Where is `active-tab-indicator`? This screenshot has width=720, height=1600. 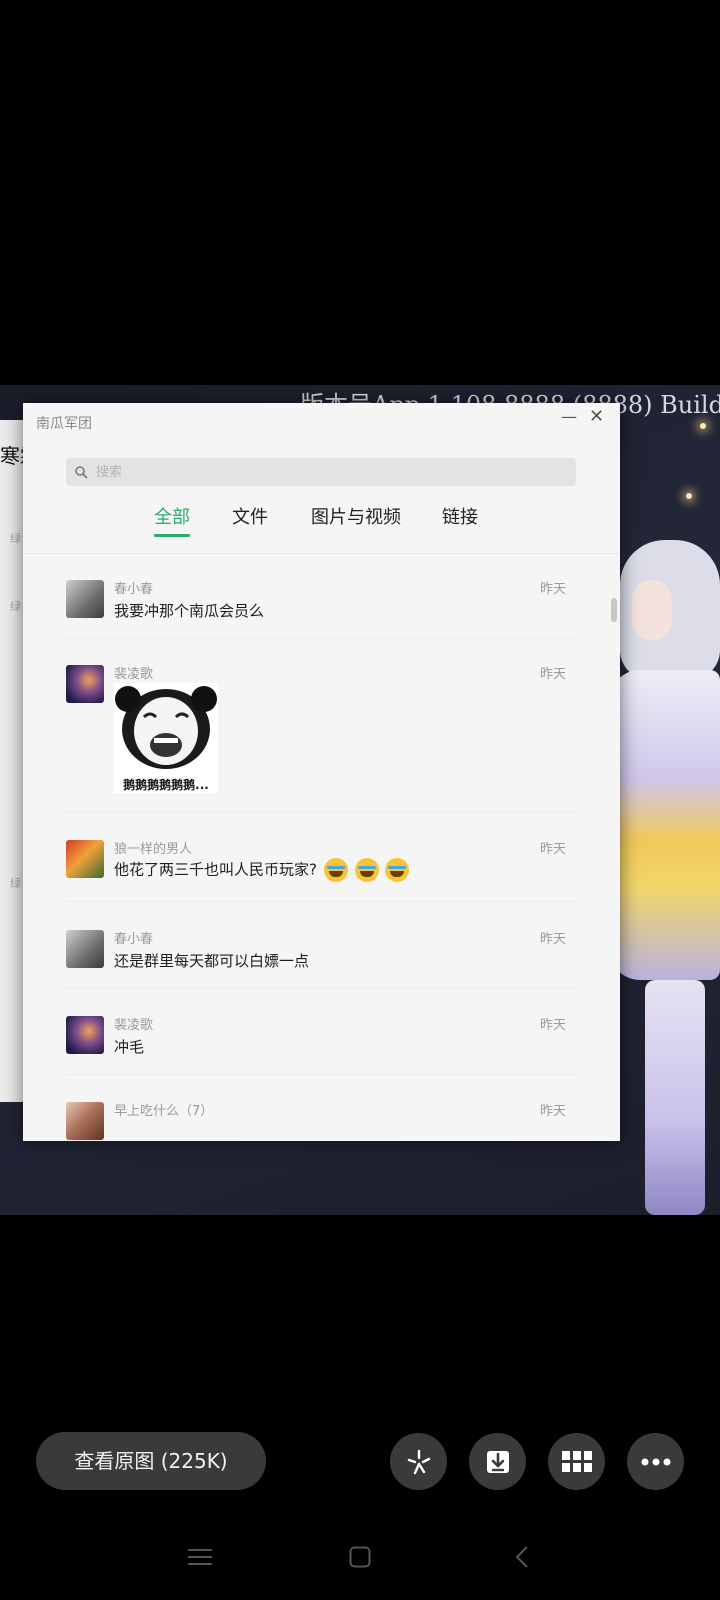
active-tab-indicator is located at coordinates (172, 535).